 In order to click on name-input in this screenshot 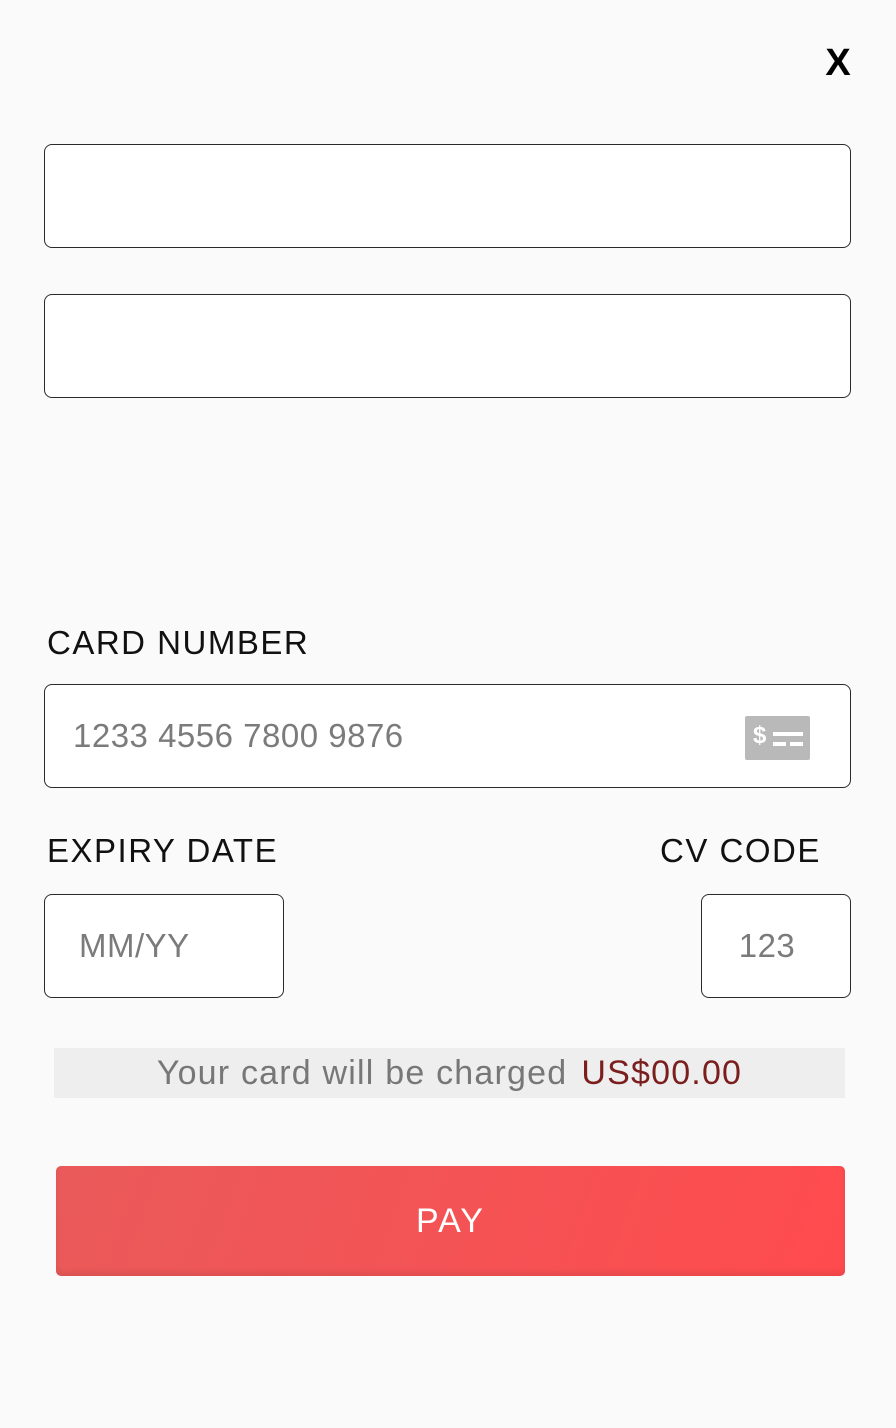, I will do `click(447, 196)`.